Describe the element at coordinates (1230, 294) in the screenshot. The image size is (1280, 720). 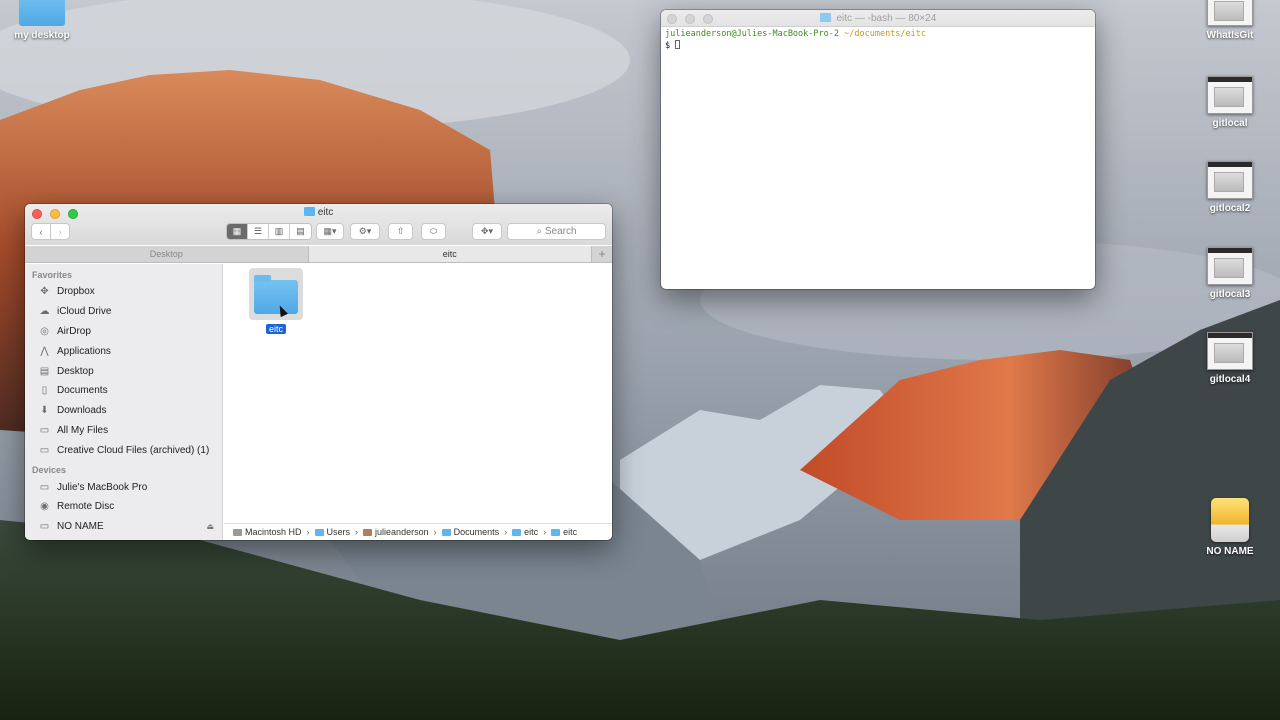
I see `desktop-icon-label: gitlocal3` at that location.